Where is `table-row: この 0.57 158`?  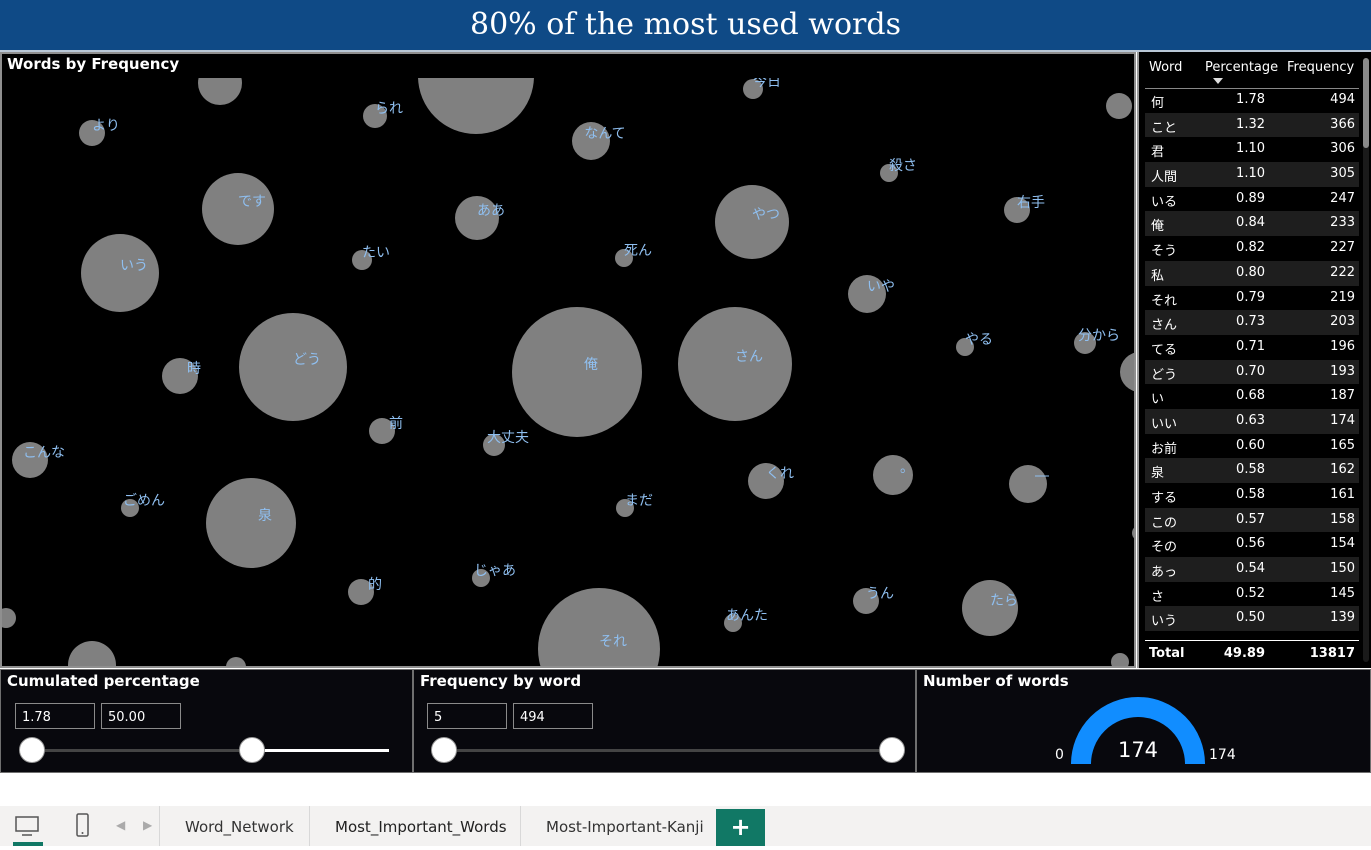
table-row: この 0.57 158 is located at coordinates (1252, 520).